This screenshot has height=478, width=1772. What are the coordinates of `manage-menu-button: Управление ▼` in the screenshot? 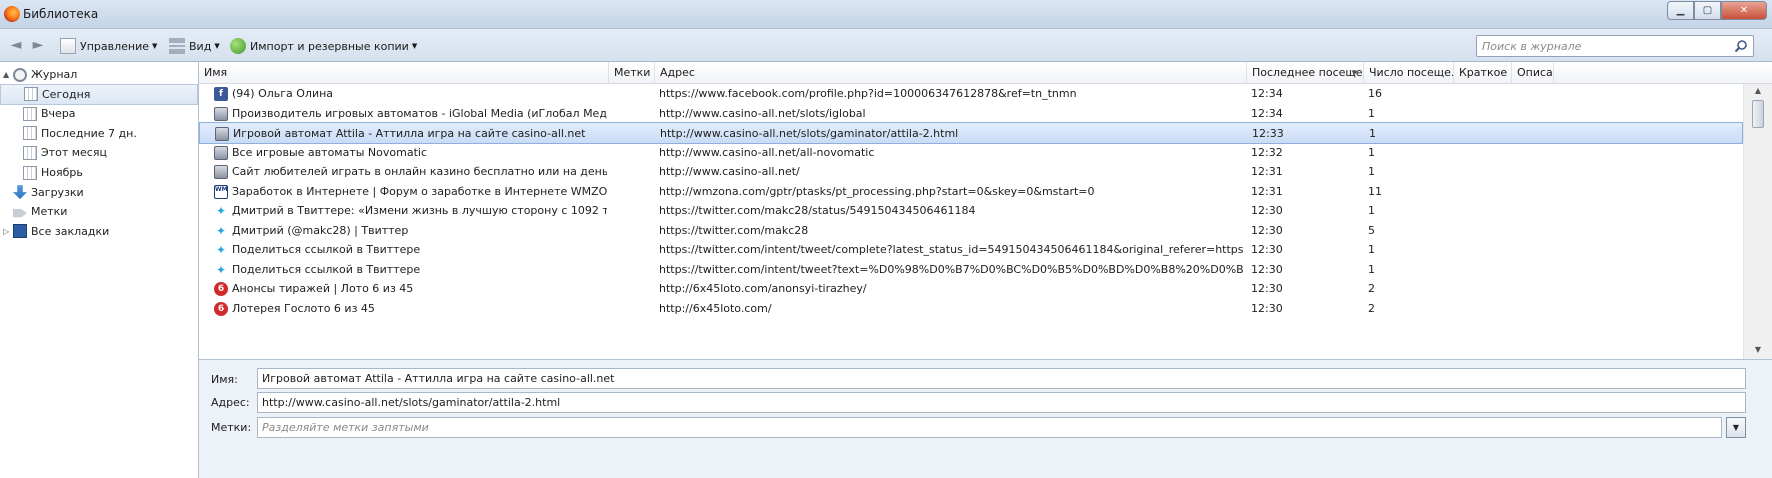 It's located at (108, 46).